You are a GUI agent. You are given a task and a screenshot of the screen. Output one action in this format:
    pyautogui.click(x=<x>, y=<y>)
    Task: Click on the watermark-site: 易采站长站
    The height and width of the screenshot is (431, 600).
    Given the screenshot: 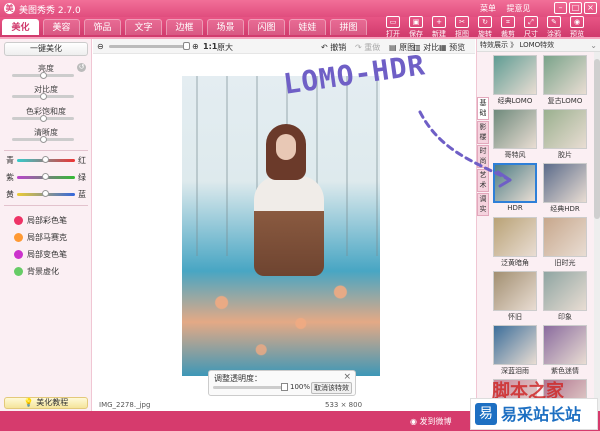 What is the action you would take?
    pyautogui.click(x=541, y=414)
    